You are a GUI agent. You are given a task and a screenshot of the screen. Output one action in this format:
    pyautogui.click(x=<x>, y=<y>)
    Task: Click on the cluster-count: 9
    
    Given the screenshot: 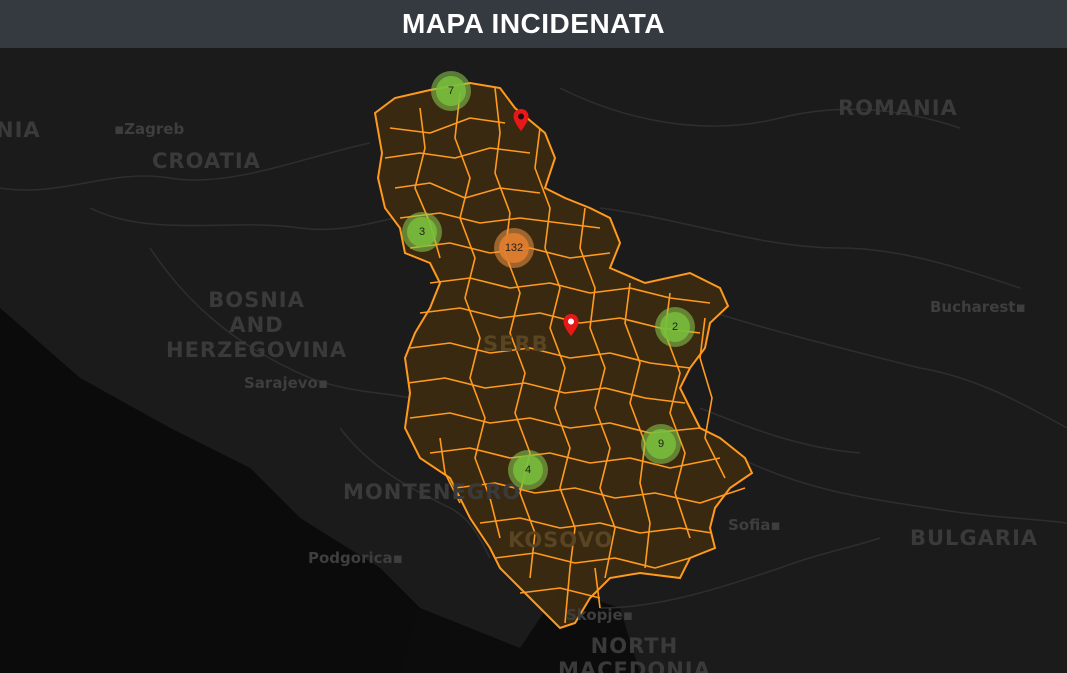 What is the action you would take?
    pyautogui.click(x=661, y=444)
    